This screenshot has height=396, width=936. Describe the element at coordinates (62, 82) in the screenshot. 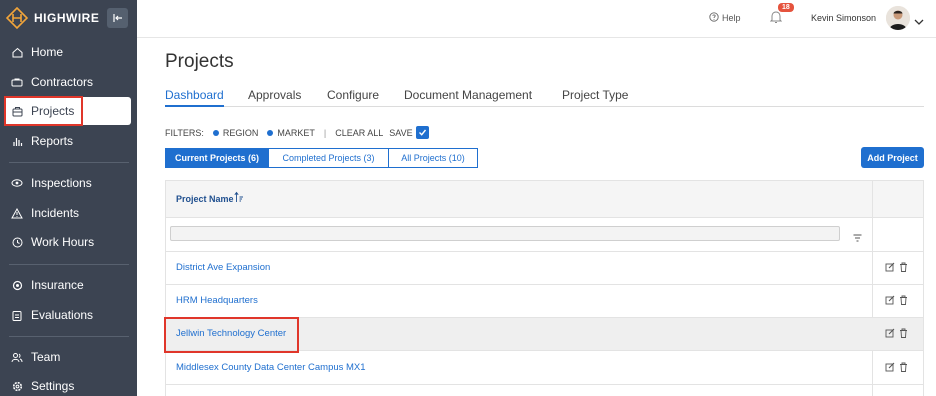

I see `sidebar-item-label: Contractors` at that location.